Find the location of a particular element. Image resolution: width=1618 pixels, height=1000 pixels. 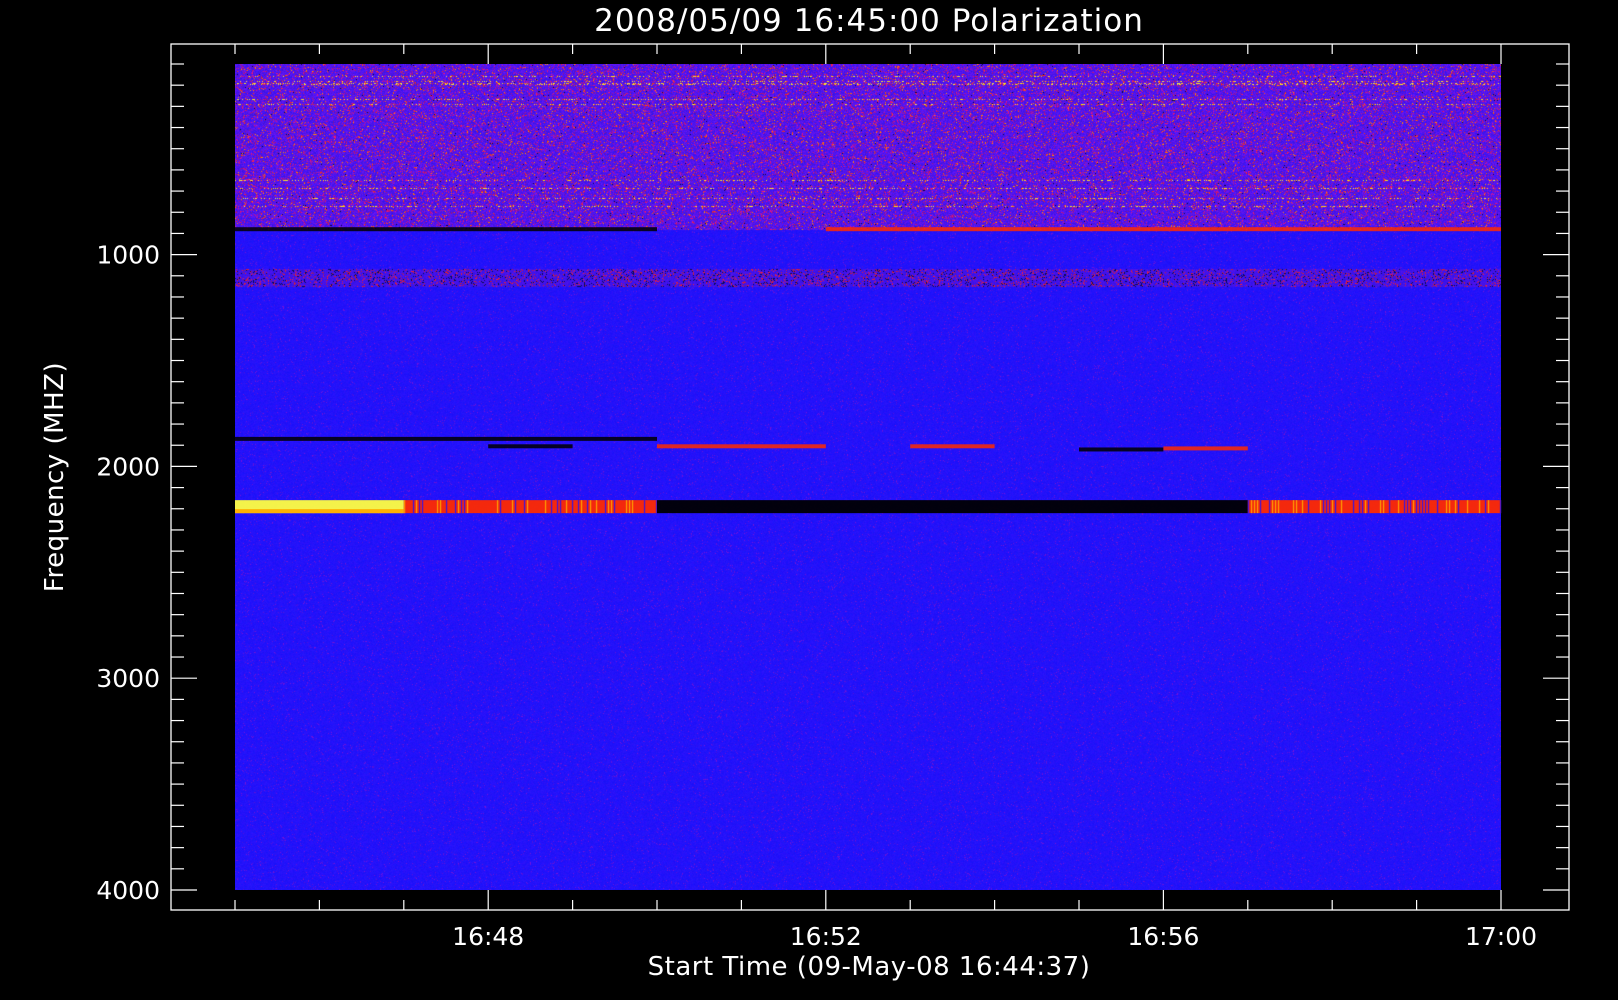

y-tick-label: 4000 is located at coordinates (128, 890).